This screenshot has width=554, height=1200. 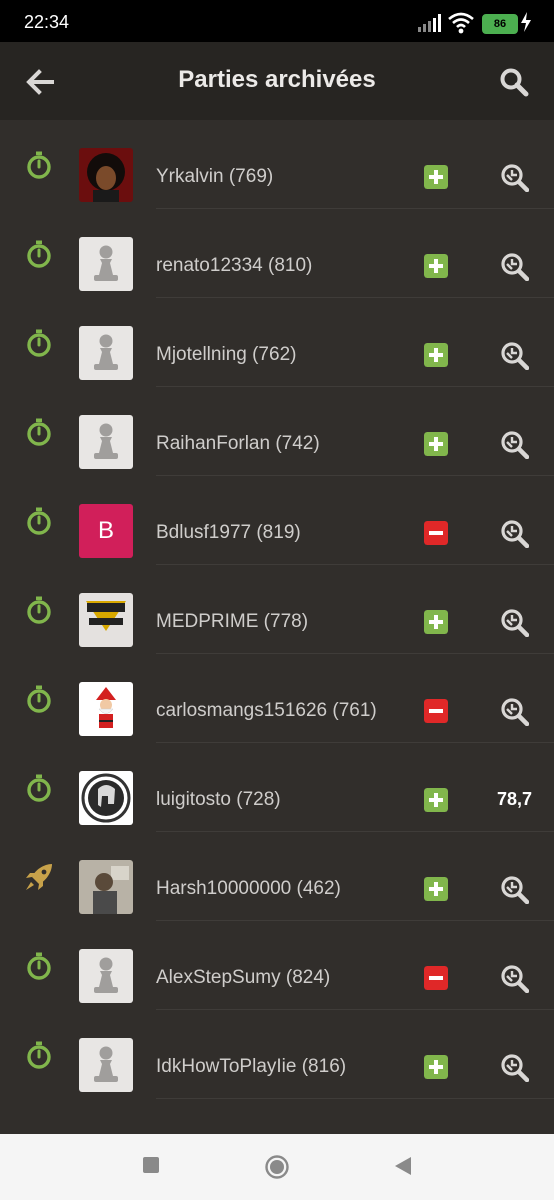 What do you see at coordinates (277, 787) in the screenshot?
I see `game-row: luigitosto (728) 78,7` at bounding box center [277, 787].